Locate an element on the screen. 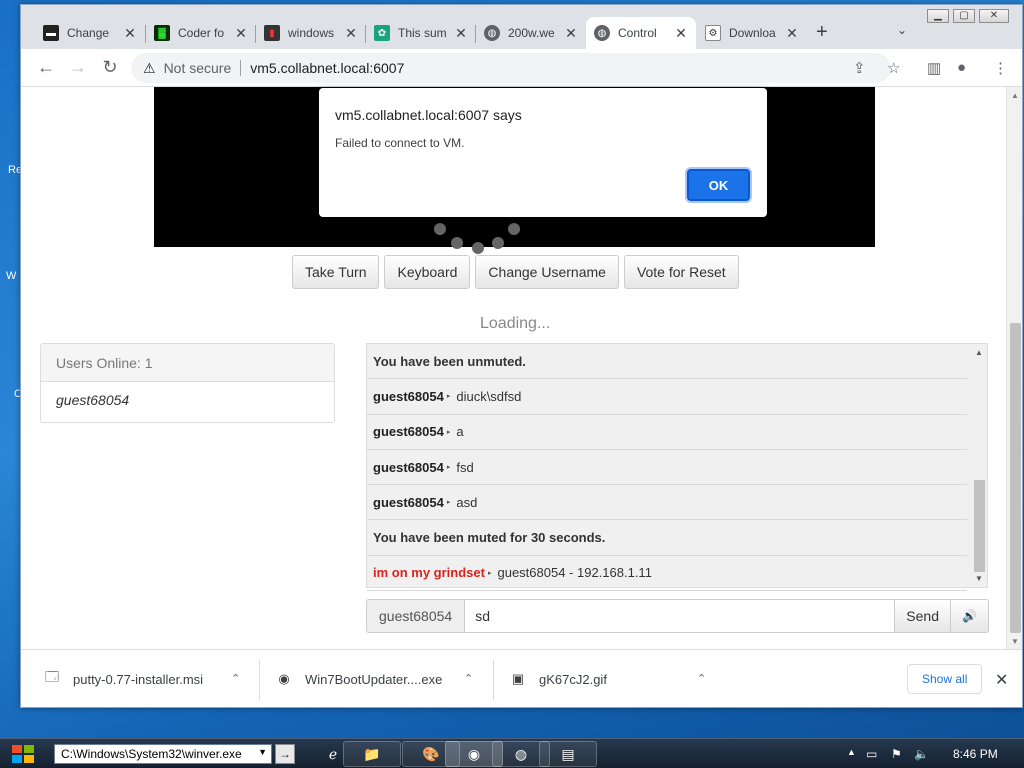 This screenshot has height=768, width=1024. tab-control: ◍ Control ✕ is located at coordinates (641, 33).